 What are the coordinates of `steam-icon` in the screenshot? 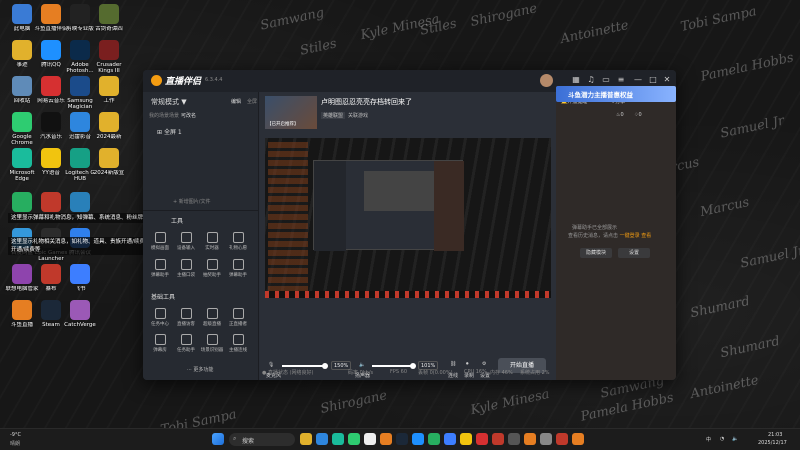 It's located at (402, 439).